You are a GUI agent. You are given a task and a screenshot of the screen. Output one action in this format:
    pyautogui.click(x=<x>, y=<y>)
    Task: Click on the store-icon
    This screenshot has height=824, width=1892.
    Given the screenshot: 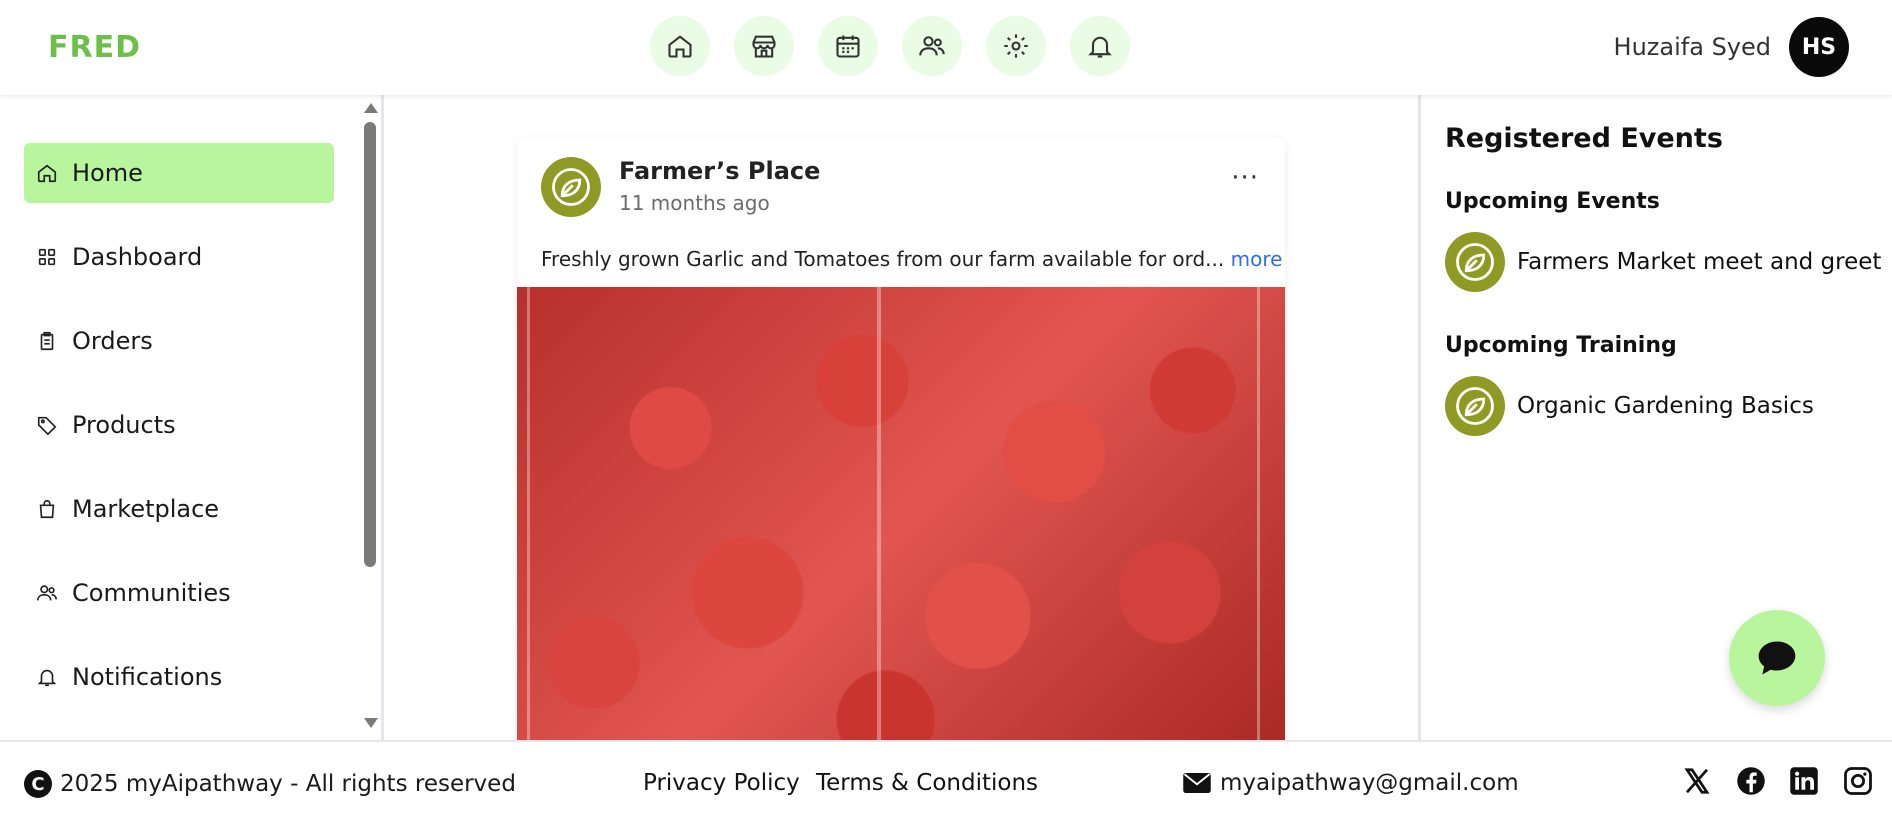 What is the action you would take?
    pyautogui.click(x=764, y=46)
    